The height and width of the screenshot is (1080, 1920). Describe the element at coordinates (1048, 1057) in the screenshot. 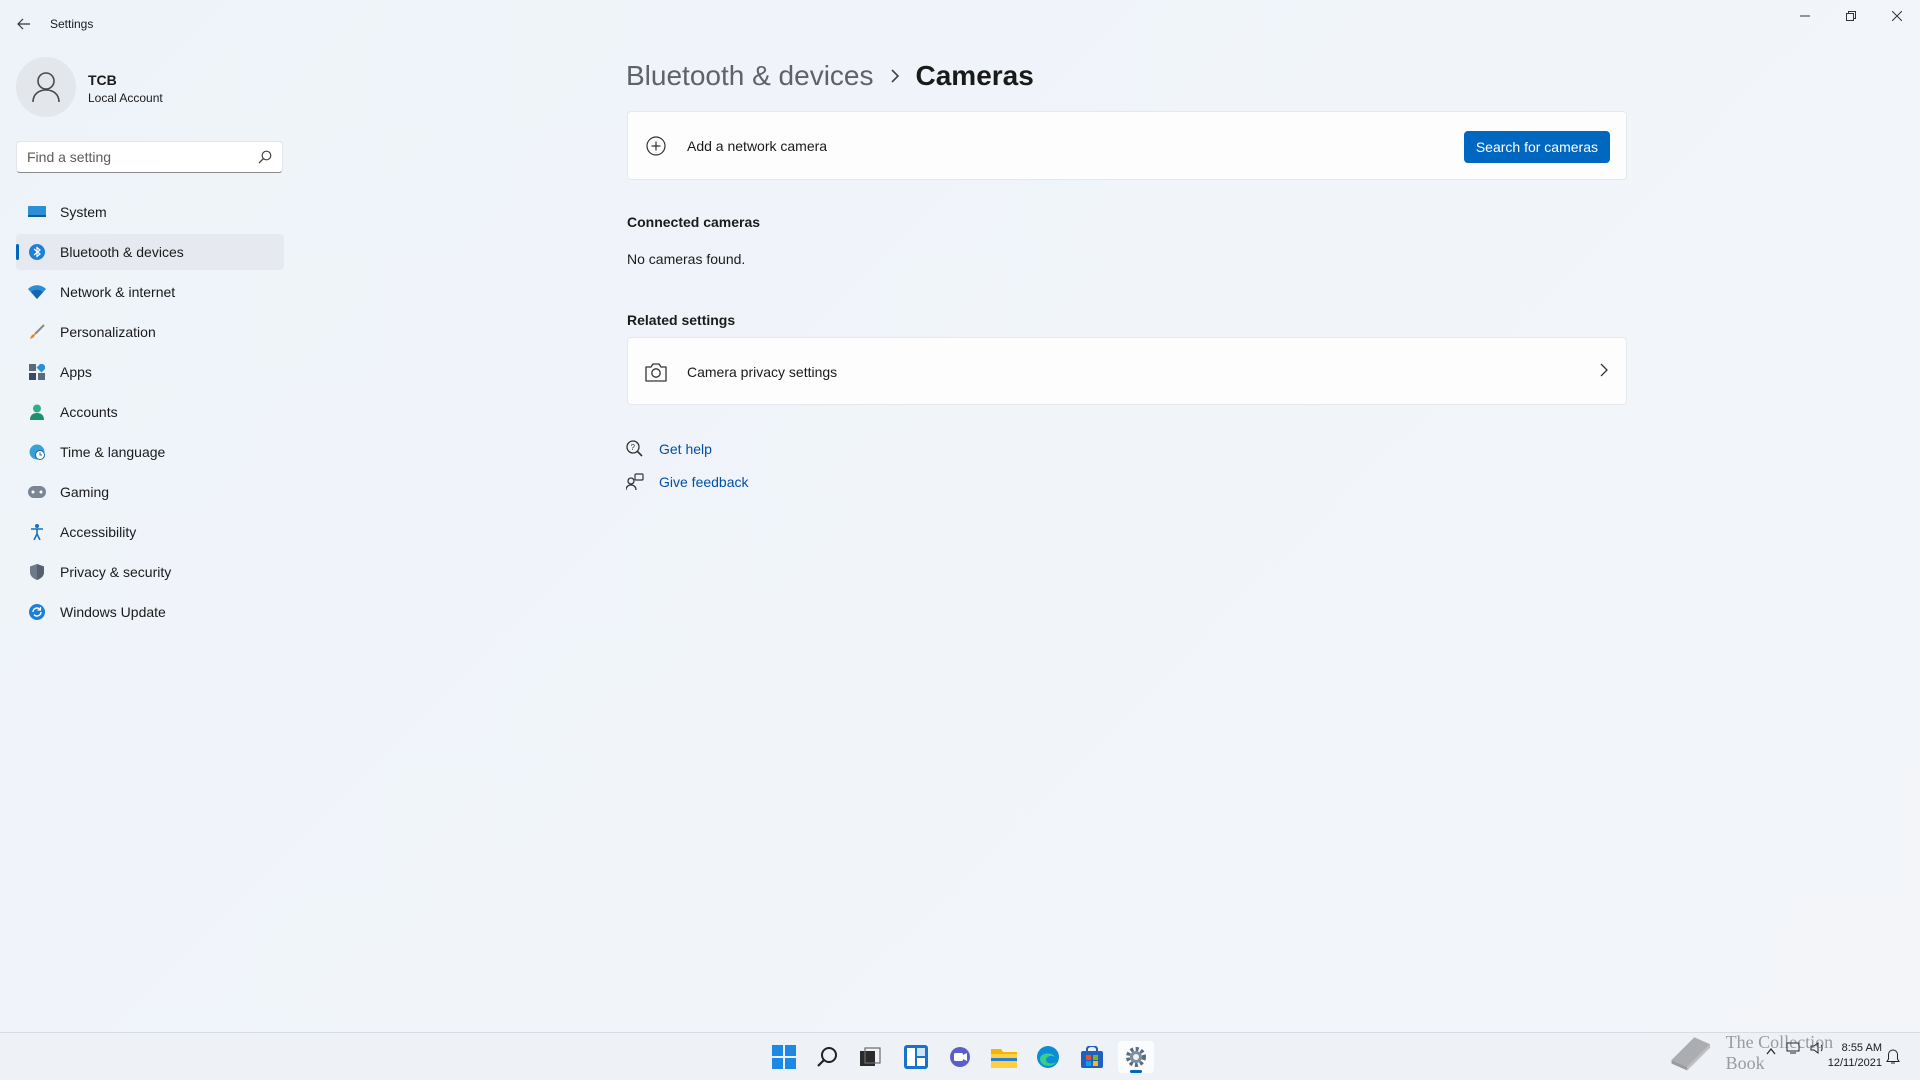

I see `edge-icon` at that location.